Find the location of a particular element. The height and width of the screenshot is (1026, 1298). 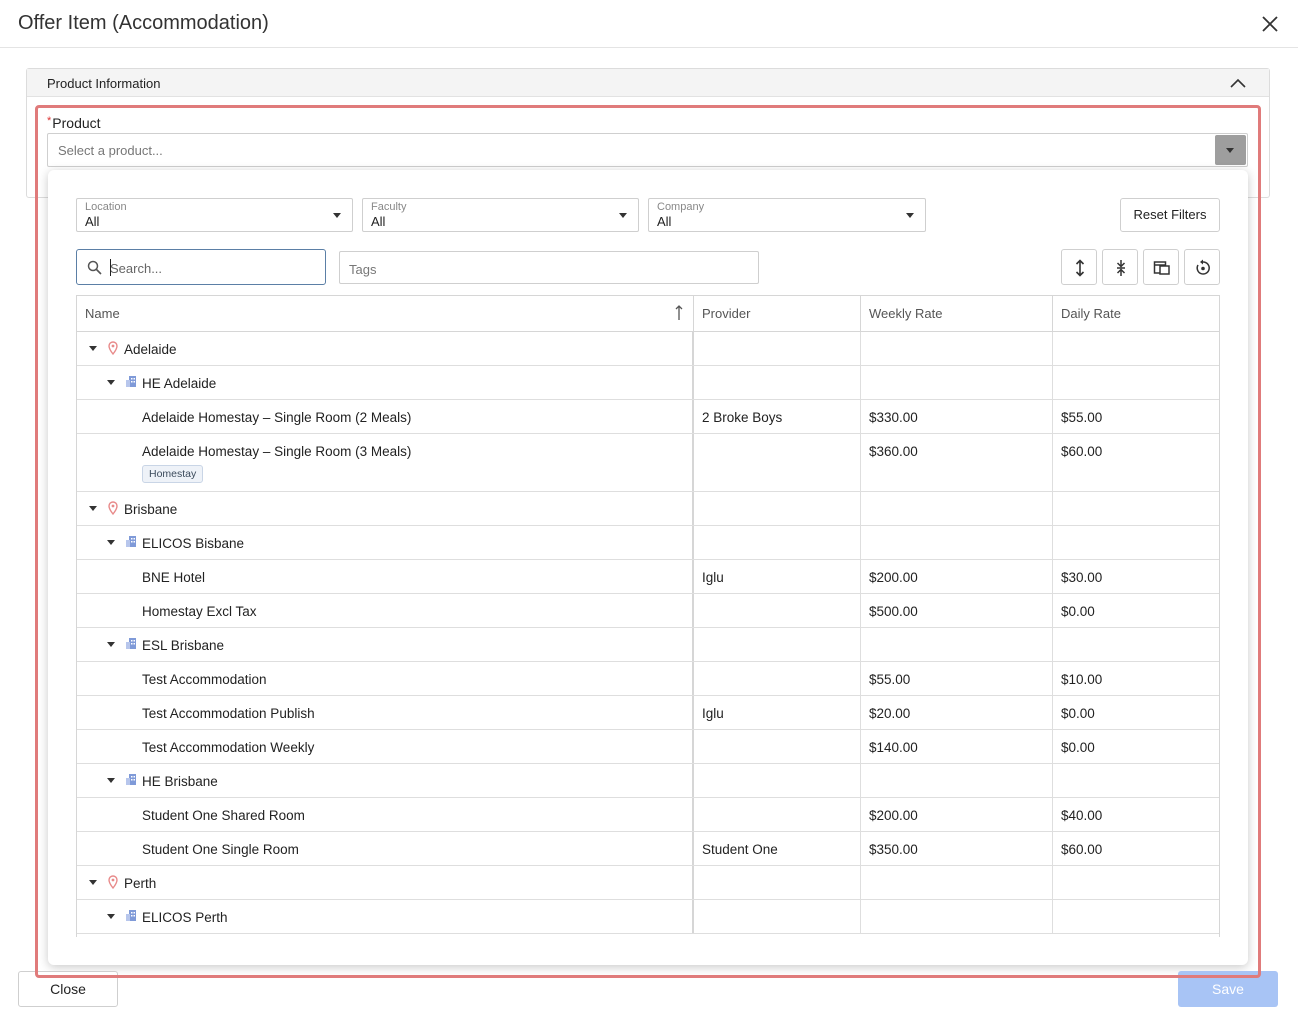

table-row: Test Accommodation $55.00 $10.00 is located at coordinates (648, 679).